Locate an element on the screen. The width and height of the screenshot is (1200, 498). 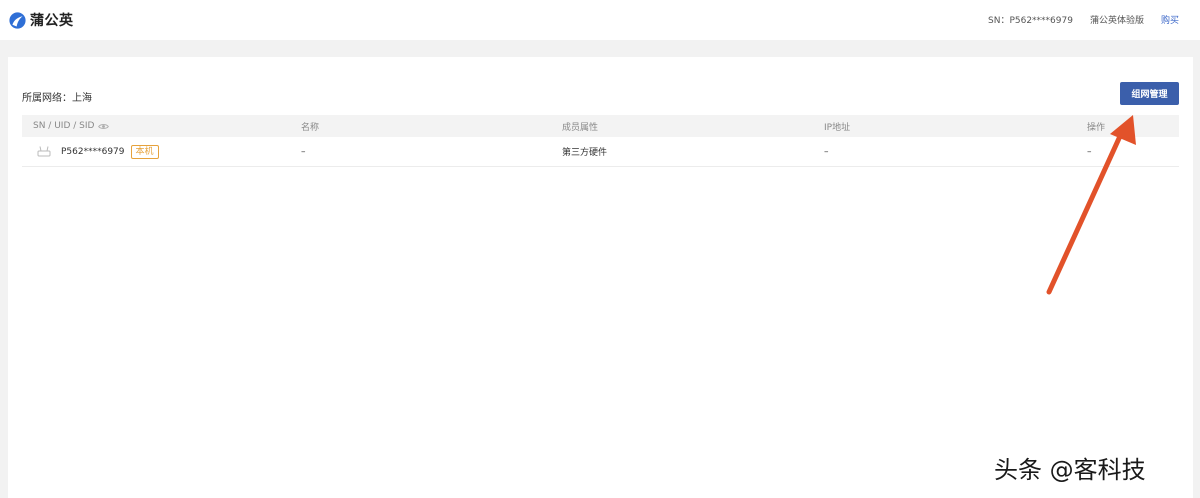
row-sn-cell: P562****6979 本机 is located at coordinates (96, 151).